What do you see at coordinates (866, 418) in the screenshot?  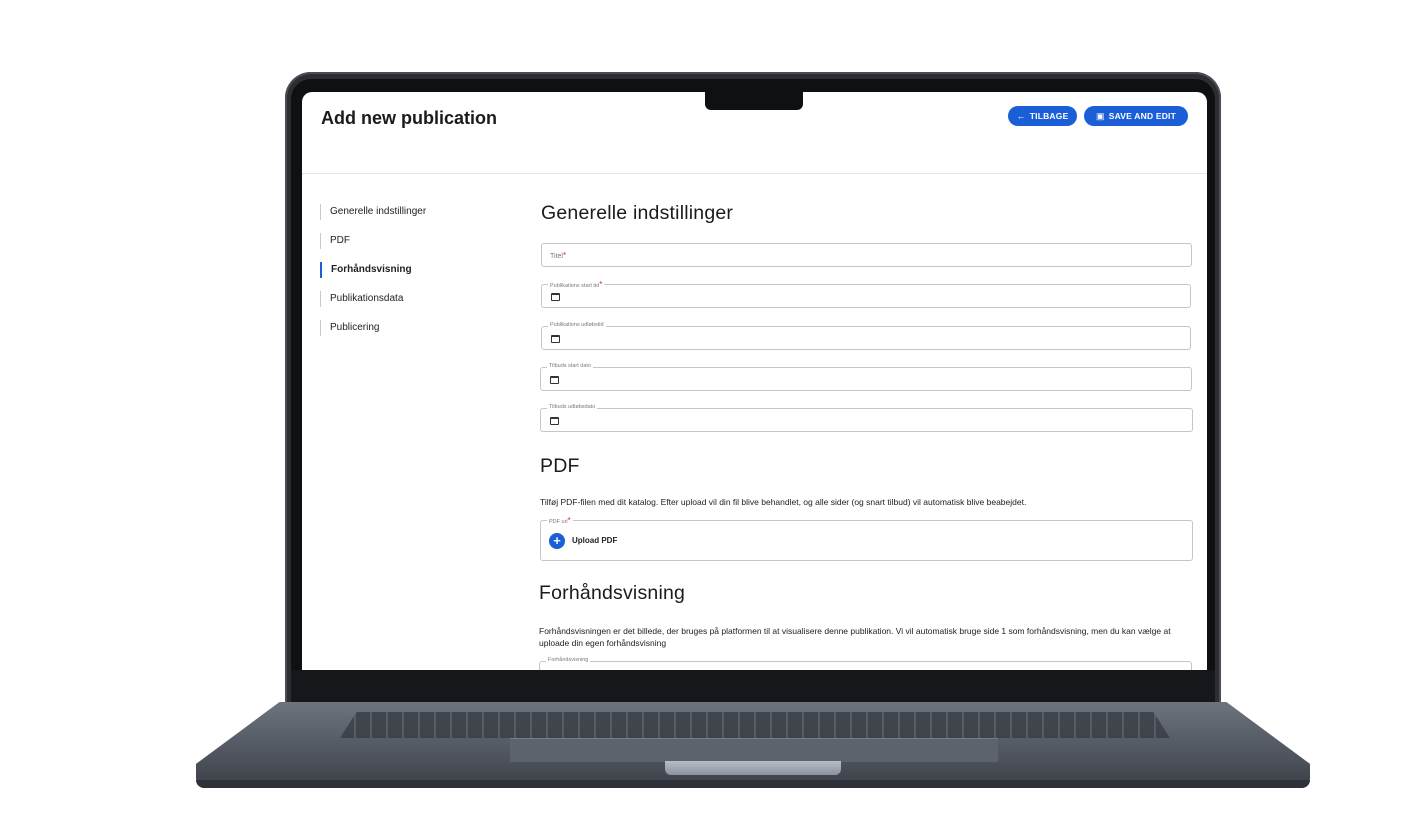 I see `offer-end-field: Tilbuds udløbsdato` at bounding box center [866, 418].